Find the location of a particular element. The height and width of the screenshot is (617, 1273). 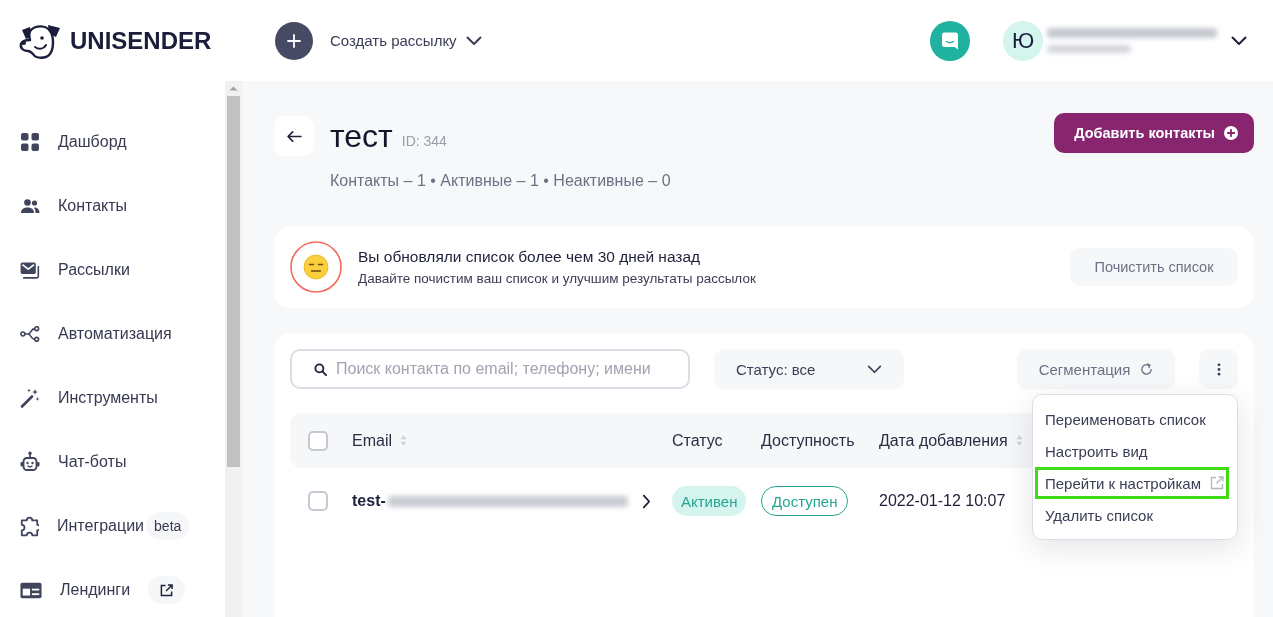

menu-item: Настроить вид is located at coordinates (1132, 451).